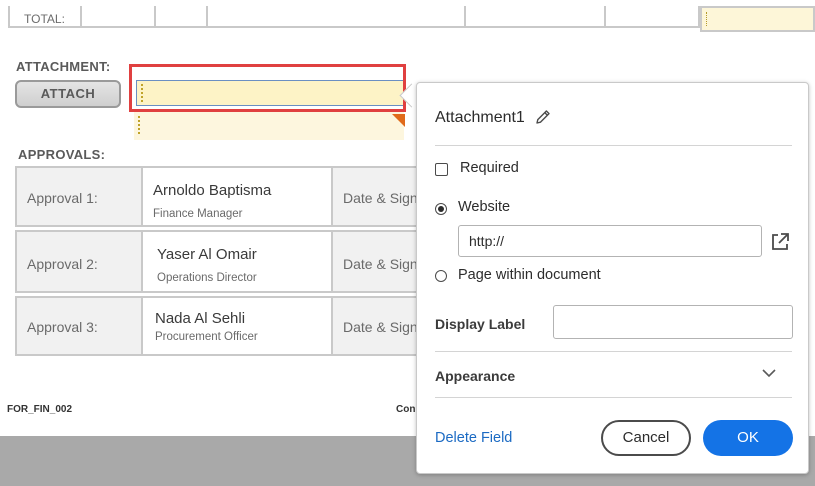 Image resolution: width=815 pixels, height=486 pixels. What do you see at coordinates (673, 322) in the screenshot?
I see `display-label-input` at bounding box center [673, 322].